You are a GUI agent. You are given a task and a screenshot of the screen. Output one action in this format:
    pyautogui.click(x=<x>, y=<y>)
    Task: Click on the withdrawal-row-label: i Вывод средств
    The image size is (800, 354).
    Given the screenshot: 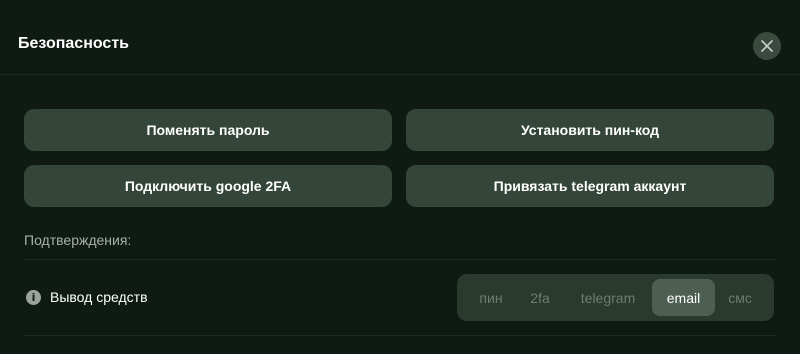 What is the action you would take?
    pyautogui.click(x=87, y=297)
    